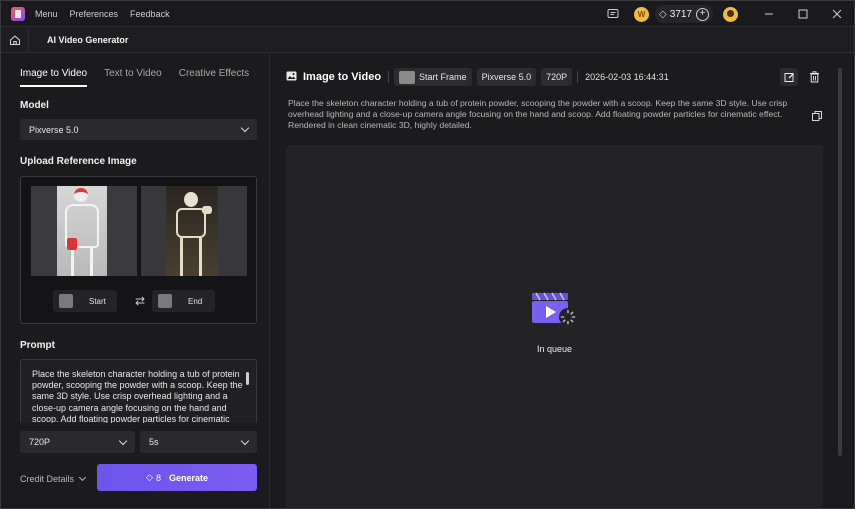 Image resolution: width=855 pixels, height=509 pixels. What do you see at coordinates (54, 129) in the screenshot?
I see `model-value: Pixverse 5.0` at bounding box center [54, 129].